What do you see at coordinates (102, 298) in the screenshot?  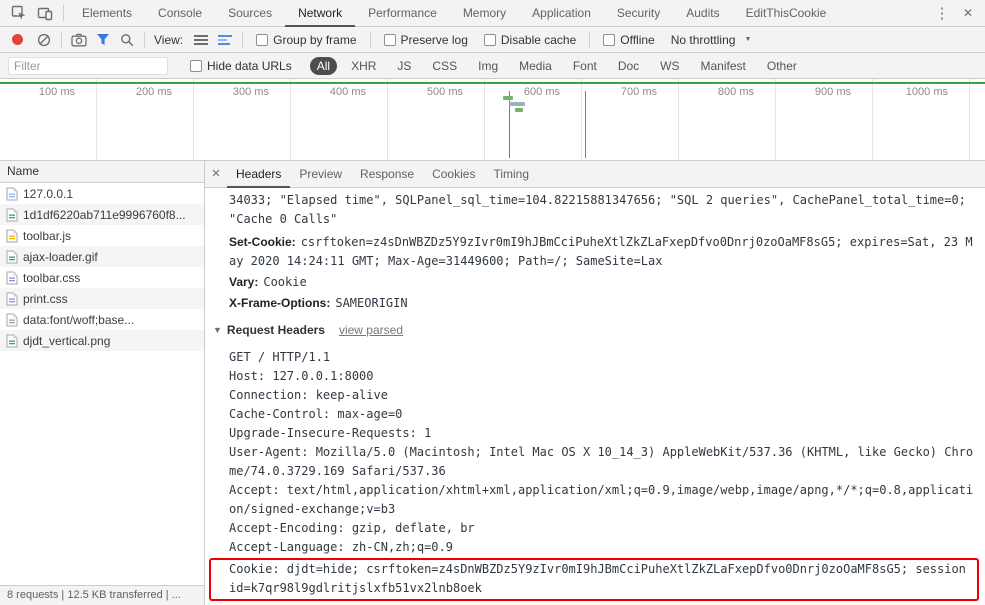 I see `request-row: print.css` at bounding box center [102, 298].